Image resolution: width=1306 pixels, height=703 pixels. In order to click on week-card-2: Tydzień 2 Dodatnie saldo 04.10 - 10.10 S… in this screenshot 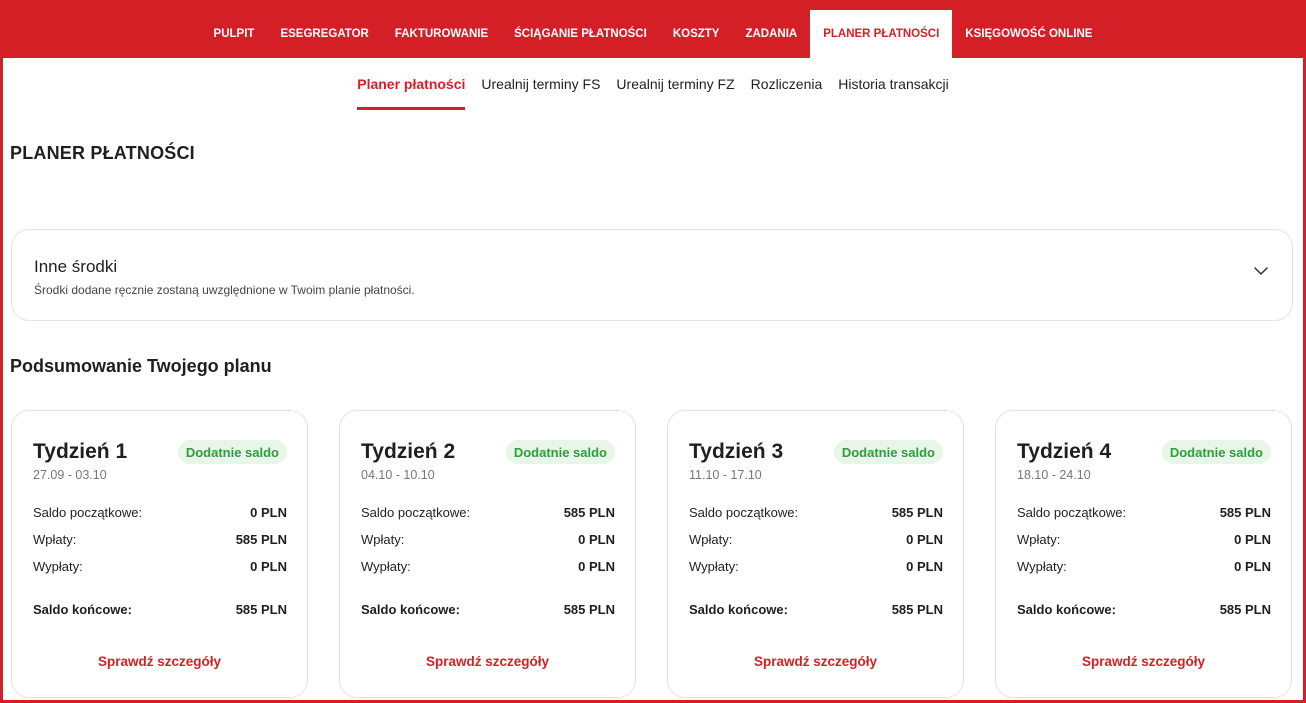, I will do `click(487, 554)`.